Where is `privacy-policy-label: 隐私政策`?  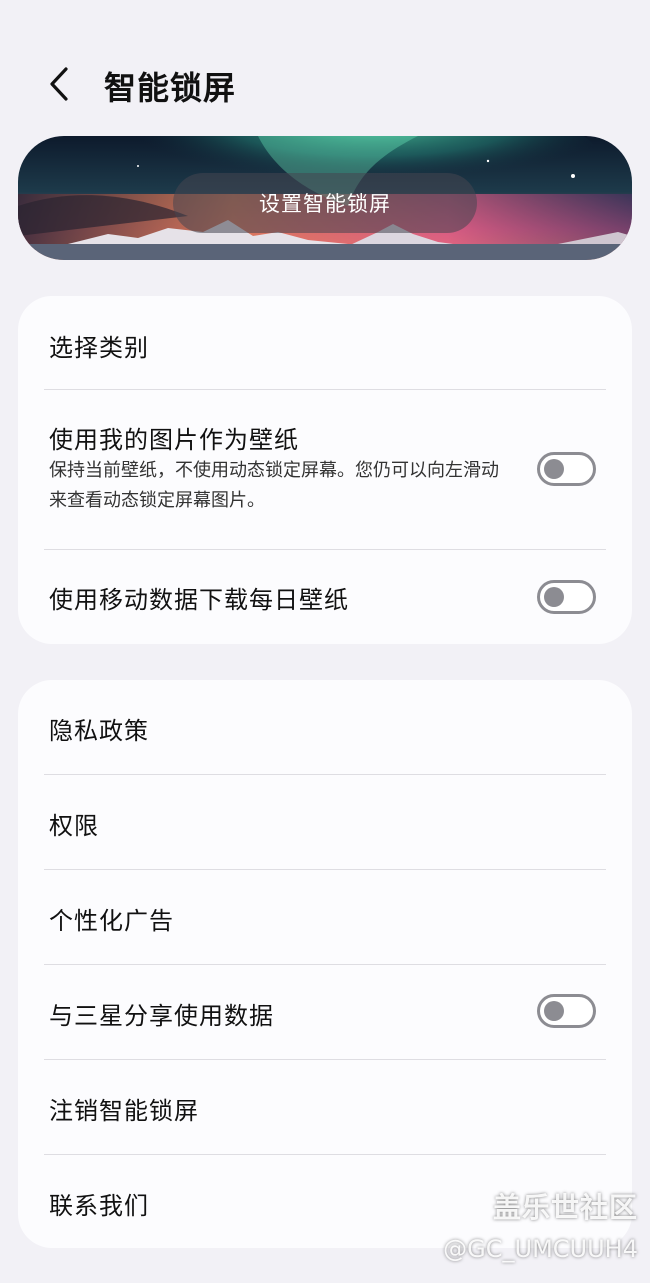 privacy-policy-label: 隐私政策 is located at coordinates (99, 731).